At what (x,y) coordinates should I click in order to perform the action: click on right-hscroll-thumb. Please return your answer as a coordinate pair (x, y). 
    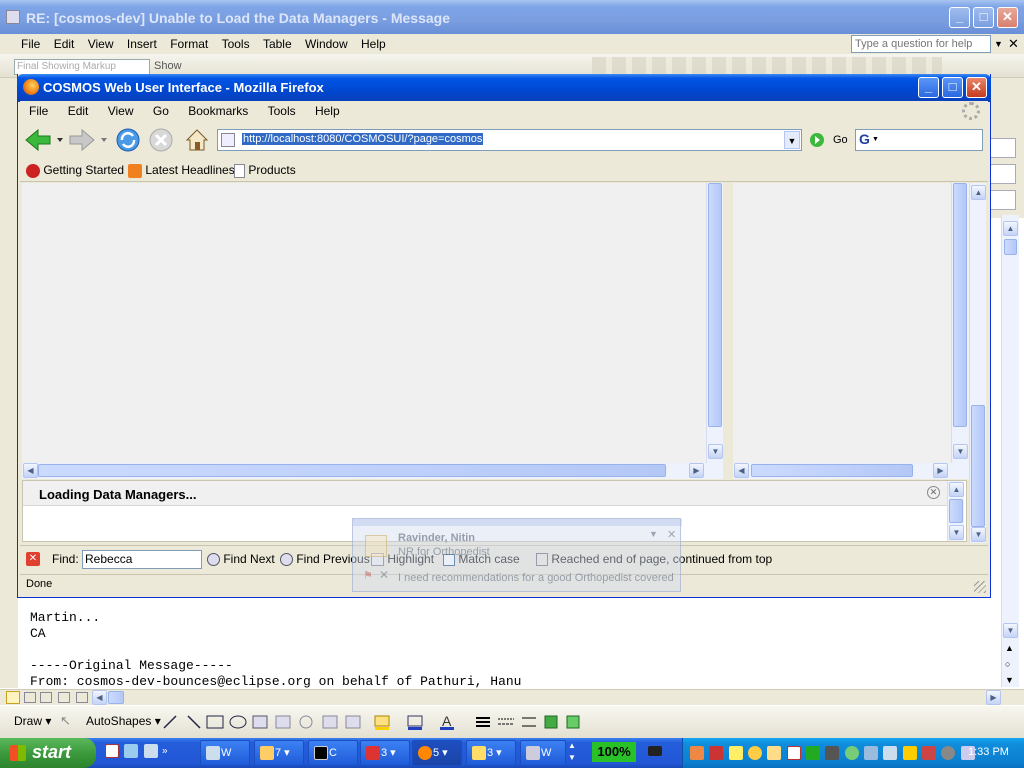
    Looking at the image, I should click on (832, 470).